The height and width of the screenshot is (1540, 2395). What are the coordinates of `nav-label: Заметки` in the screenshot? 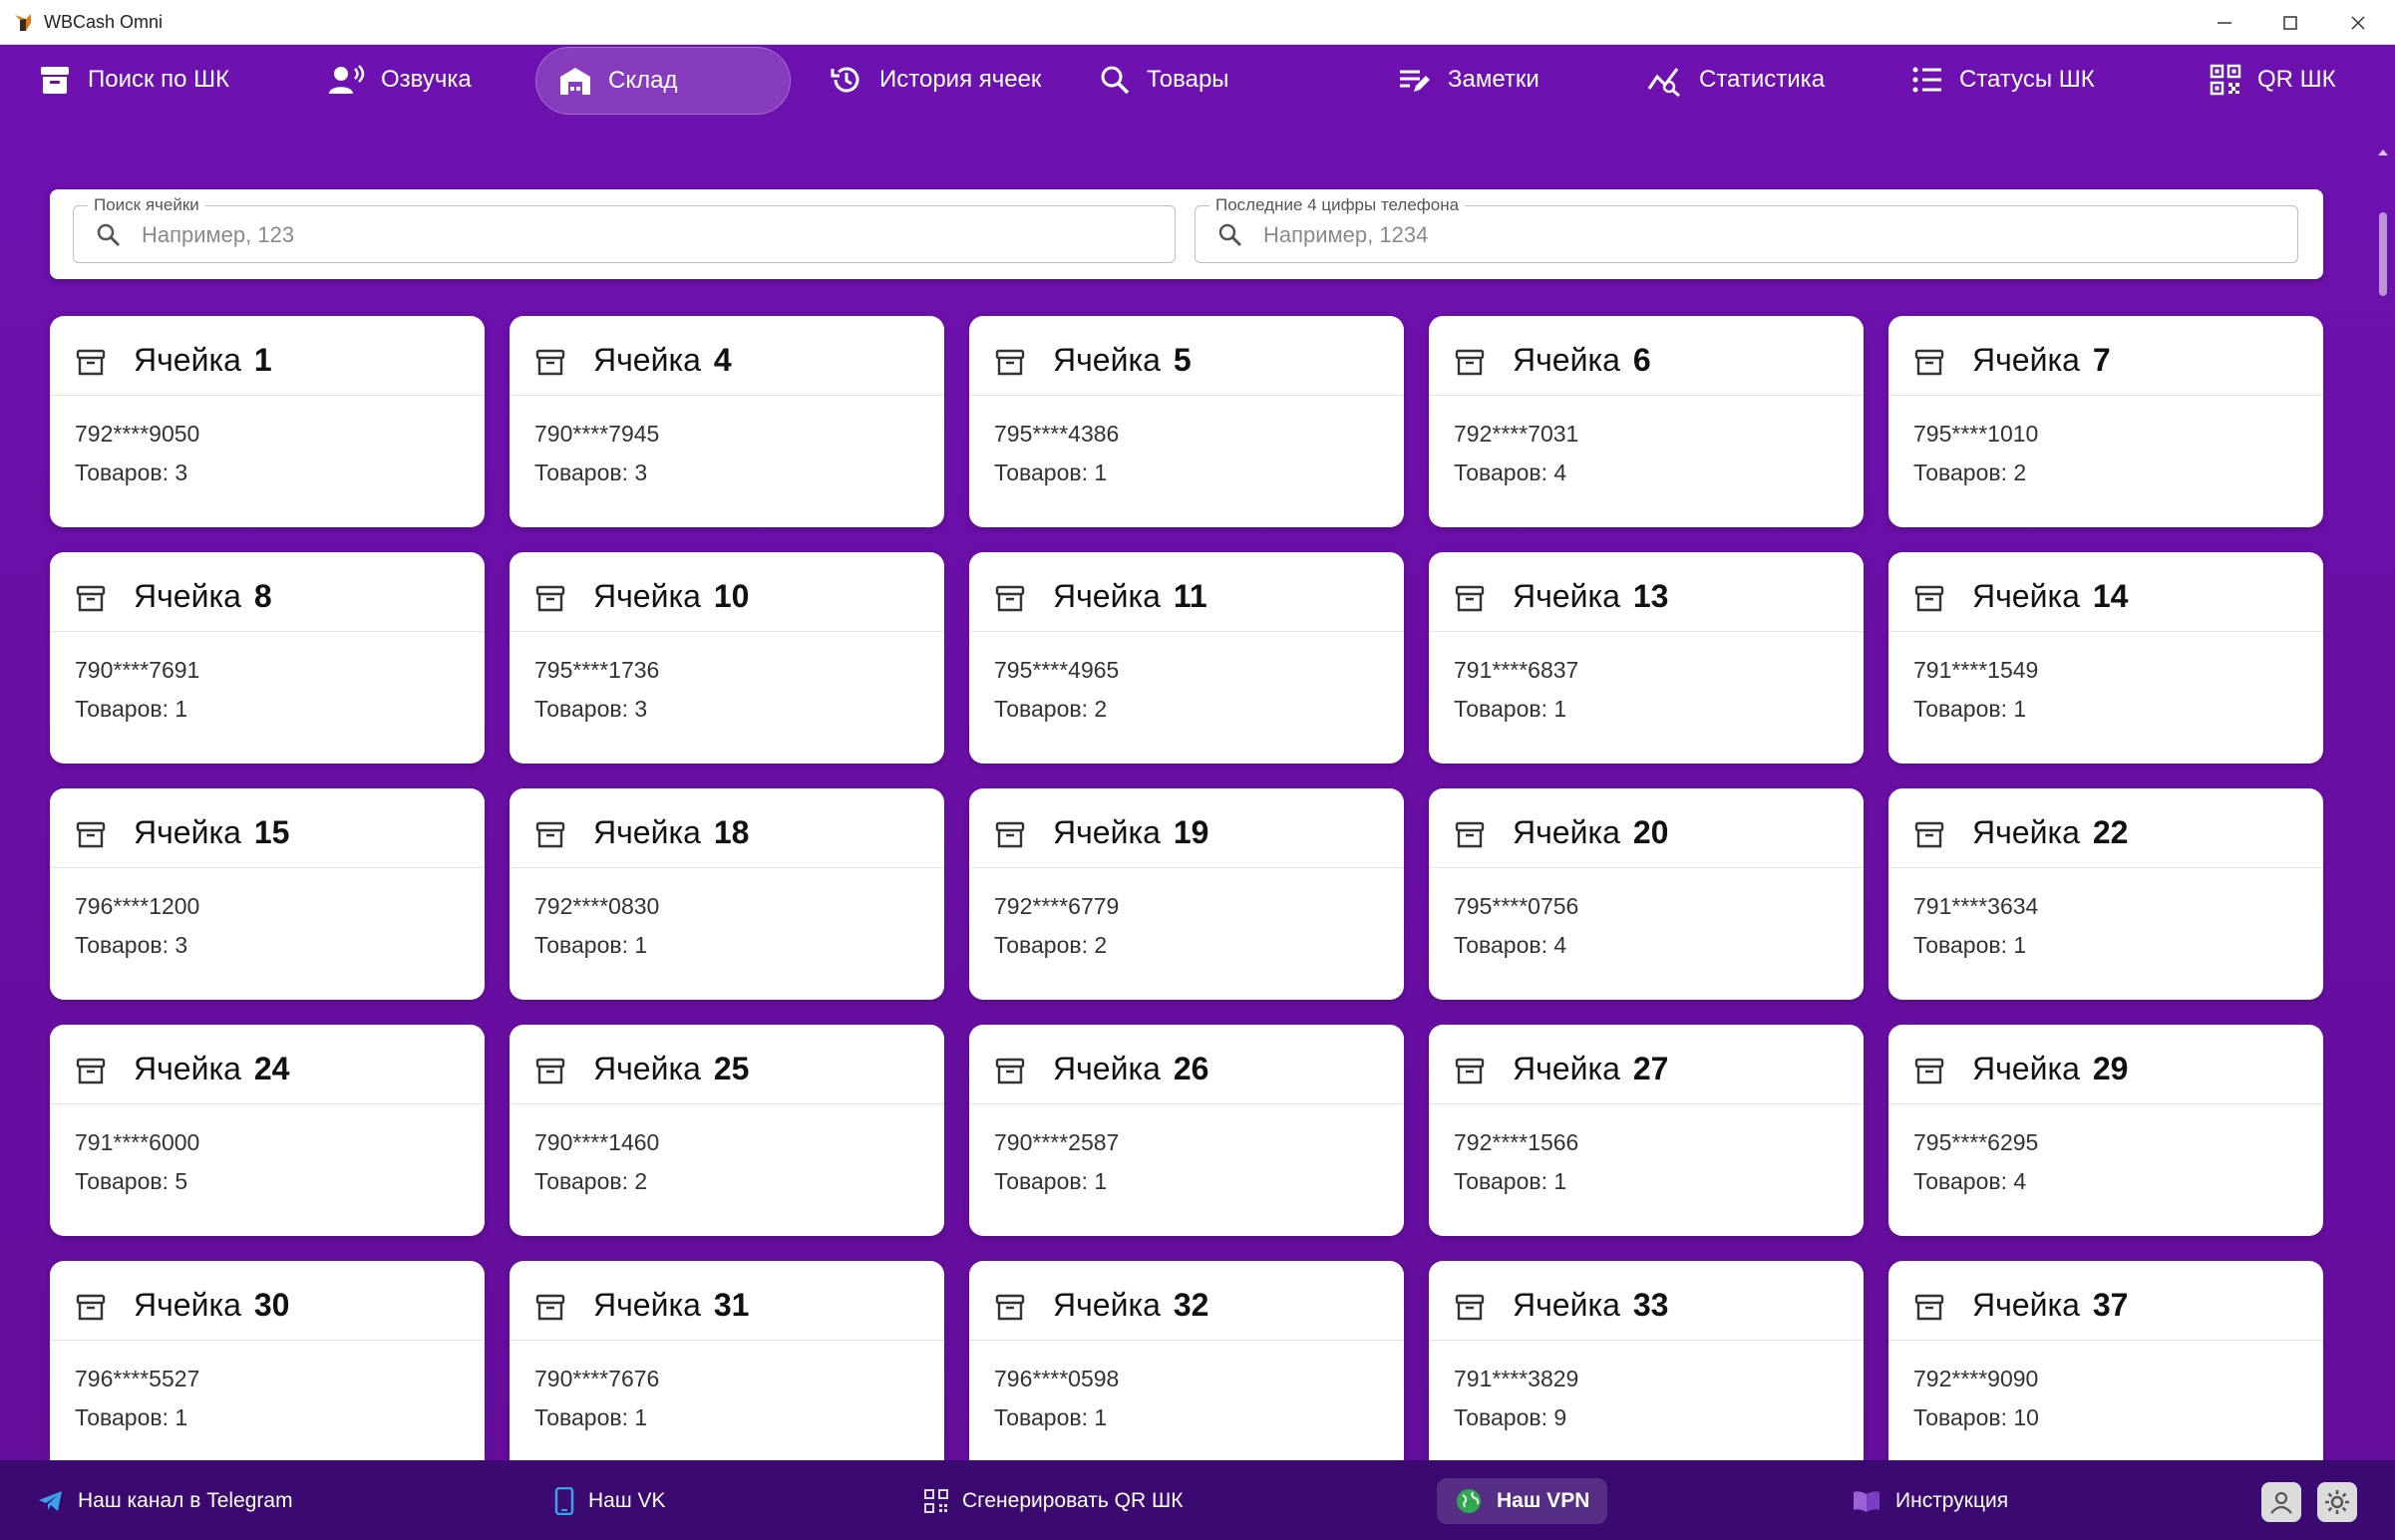 It's located at (1494, 79).